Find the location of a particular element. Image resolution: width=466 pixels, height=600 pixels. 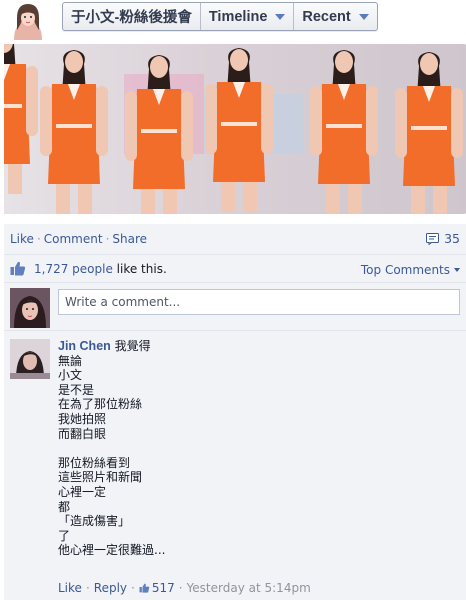

likes-count-link: 1,727 people is located at coordinates (73, 269).